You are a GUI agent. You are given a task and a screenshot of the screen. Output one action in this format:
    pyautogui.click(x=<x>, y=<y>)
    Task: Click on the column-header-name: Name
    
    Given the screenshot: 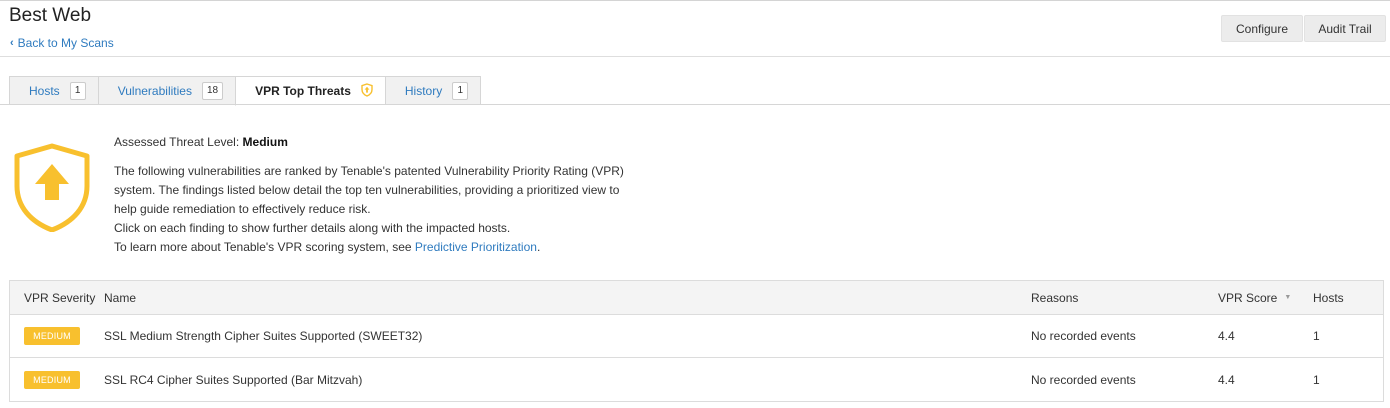 What is the action you would take?
    pyautogui.click(x=120, y=297)
    